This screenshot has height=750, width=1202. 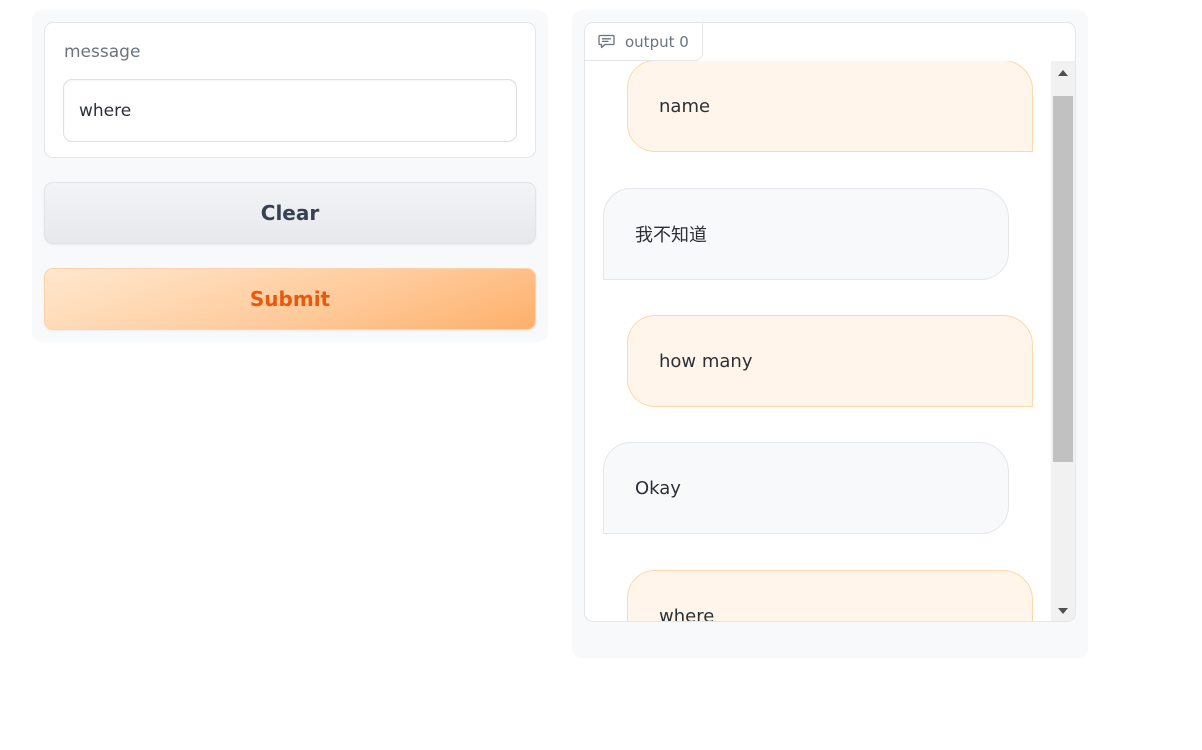 What do you see at coordinates (806, 234) in the screenshot?
I see `bot-message: 我不知道` at bounding box center [806, 234].